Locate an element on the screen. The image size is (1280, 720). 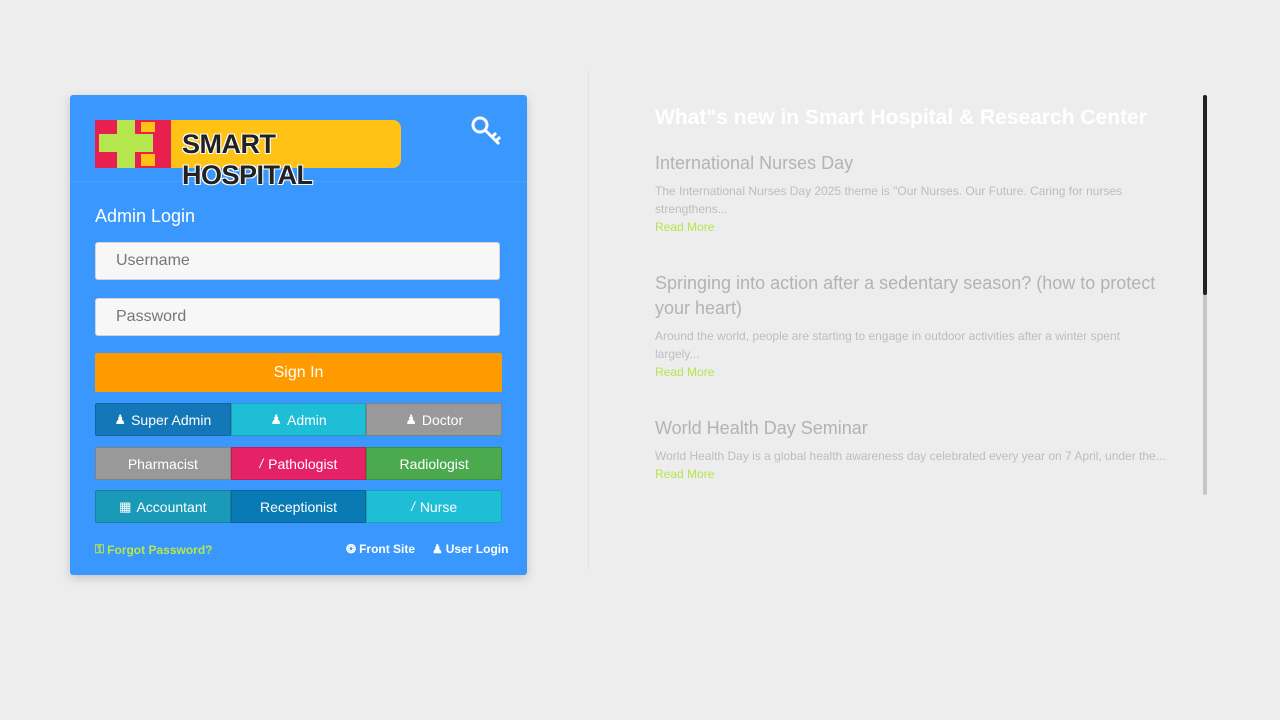
nurse-icon: / is located at coordinates (413, 506).